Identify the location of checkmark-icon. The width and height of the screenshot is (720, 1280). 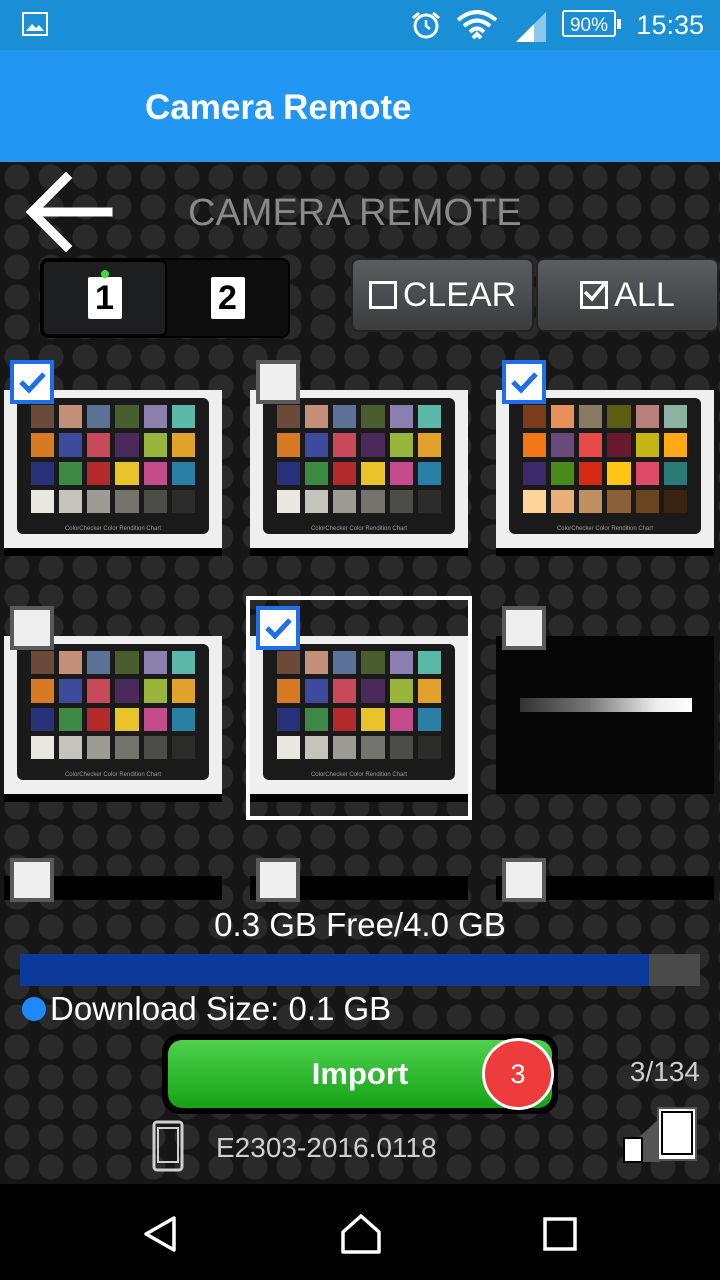
(32, 383).